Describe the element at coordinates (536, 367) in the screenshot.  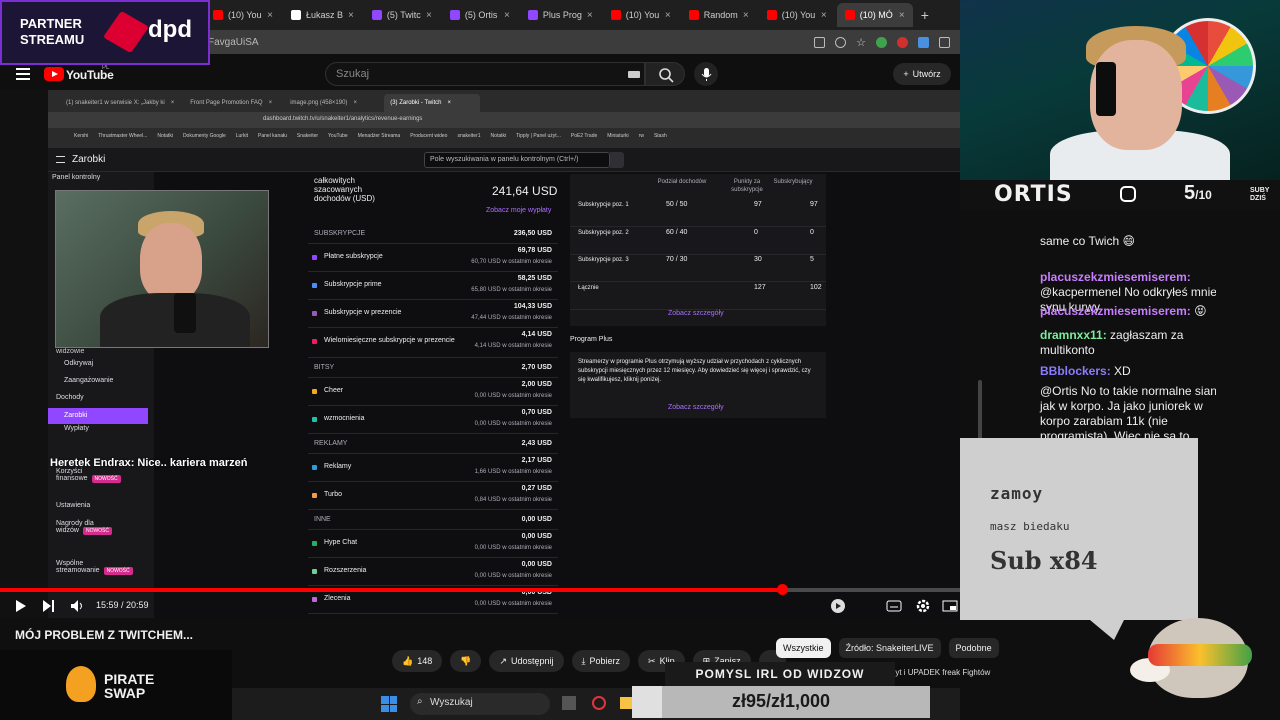
I see `section-value: 2,70 USD` at that location.